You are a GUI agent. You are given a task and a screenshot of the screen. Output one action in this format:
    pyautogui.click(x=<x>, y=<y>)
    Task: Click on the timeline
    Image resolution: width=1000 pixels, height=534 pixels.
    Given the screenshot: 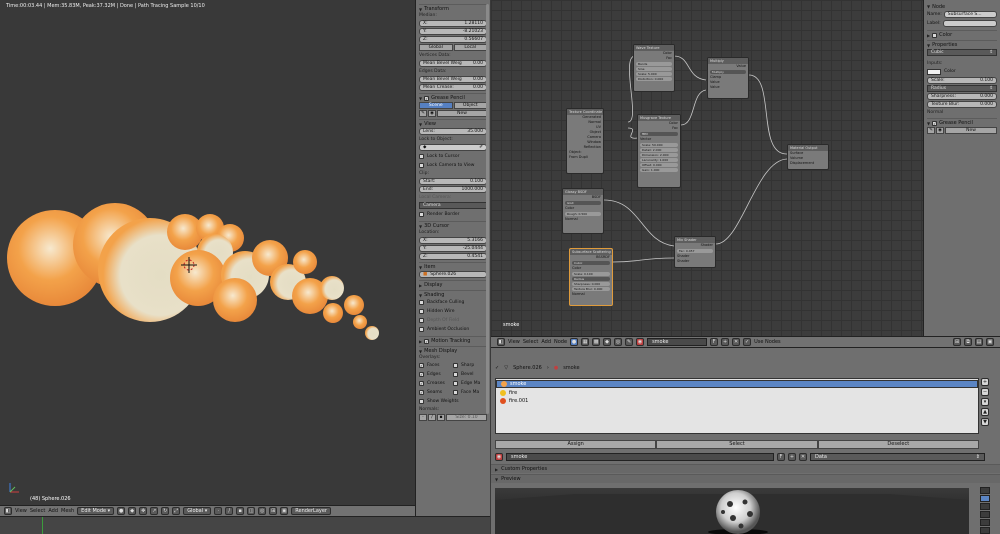 What is the action you would take?
    pyautogui.click(x=245, y=525)
    